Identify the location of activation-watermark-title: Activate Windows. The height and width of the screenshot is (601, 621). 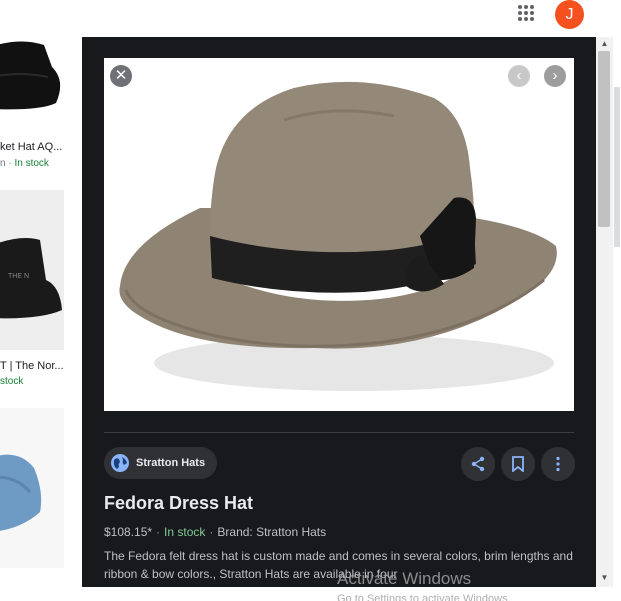
(404, 578).